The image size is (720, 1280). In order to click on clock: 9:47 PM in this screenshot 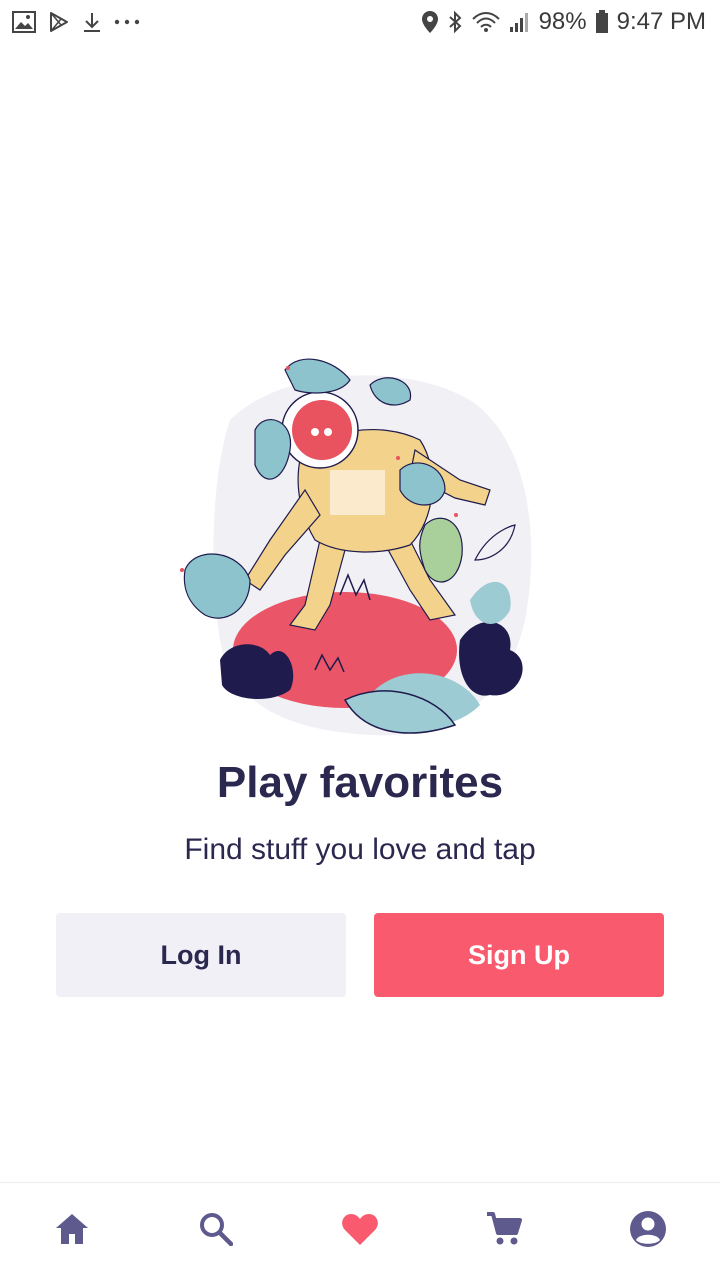, I will do `click(661, 21)`.